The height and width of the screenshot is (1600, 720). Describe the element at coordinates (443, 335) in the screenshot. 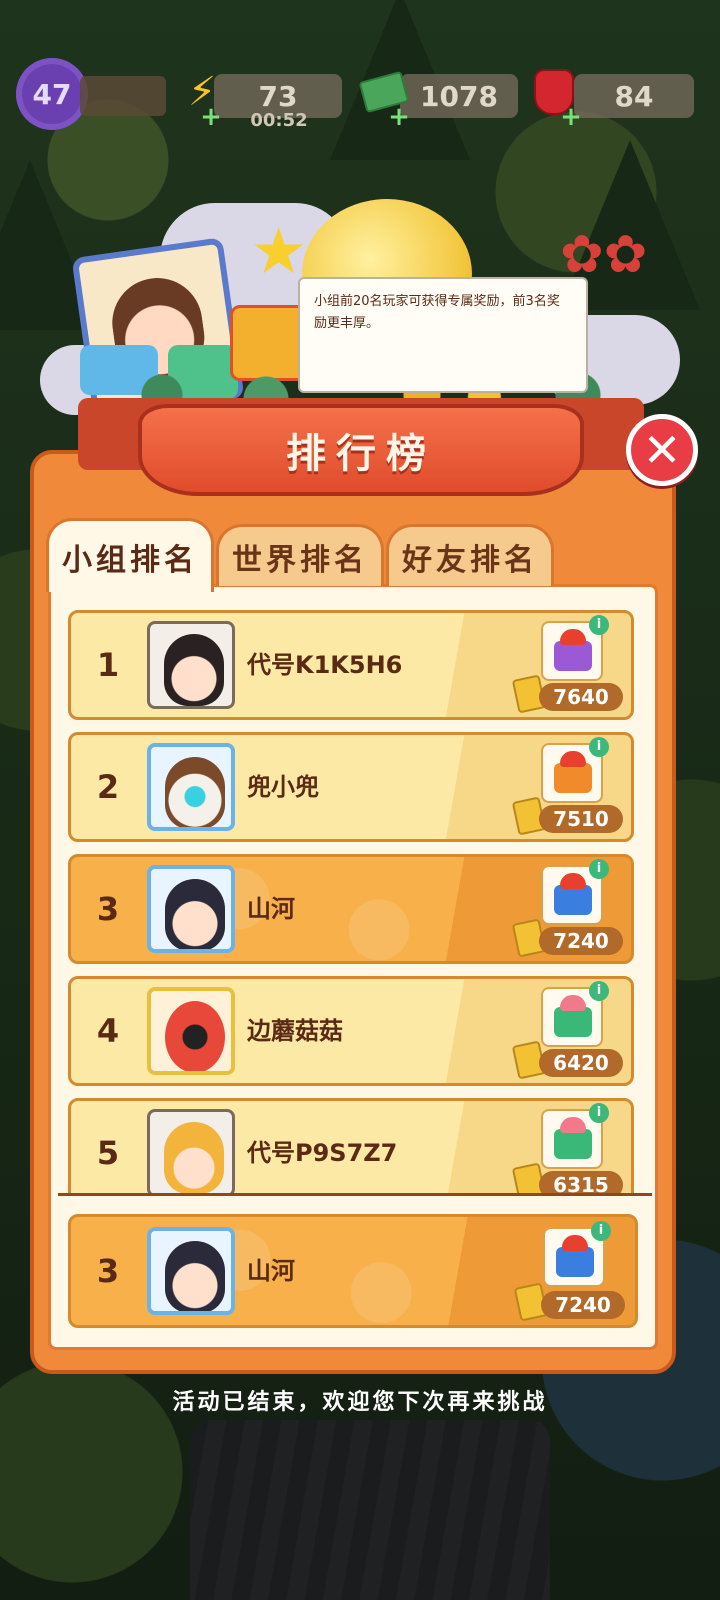

I see `reward-notice: 小组前20名玩家可获得专属奖励，前3名奖励更丰厚。` at that location.